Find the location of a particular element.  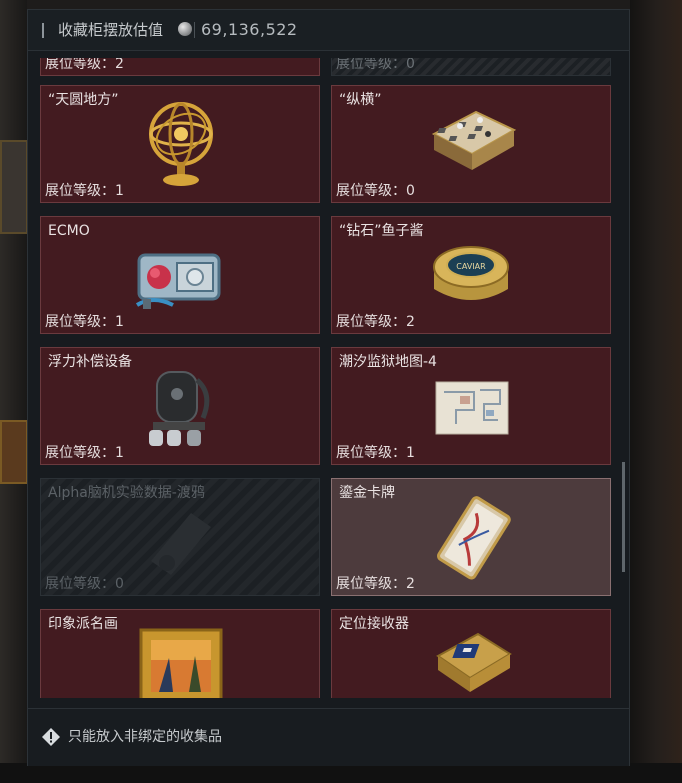

footer-notice: 只能放入非绑定的收集品 is located at coordinates (145, 737).